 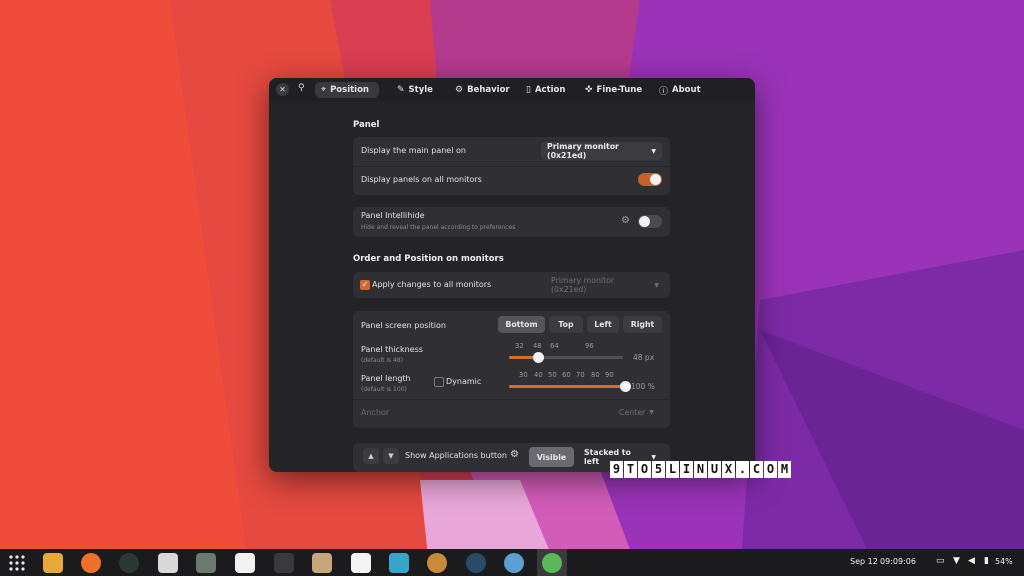 What do you see at coordinates (206, 563) in the screenshot?
I see `calculator-app-icon` at bounding box center [206, 563].